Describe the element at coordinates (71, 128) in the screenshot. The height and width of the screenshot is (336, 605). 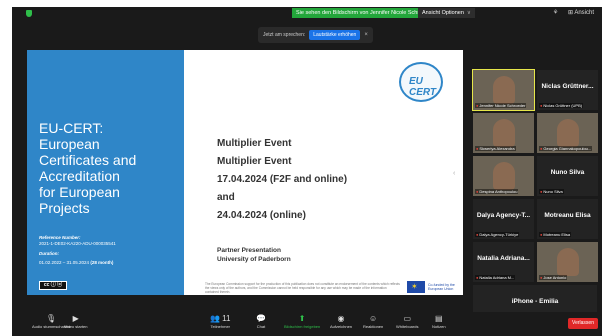
I see `slide-title-line: EU-CERT:` at that location.